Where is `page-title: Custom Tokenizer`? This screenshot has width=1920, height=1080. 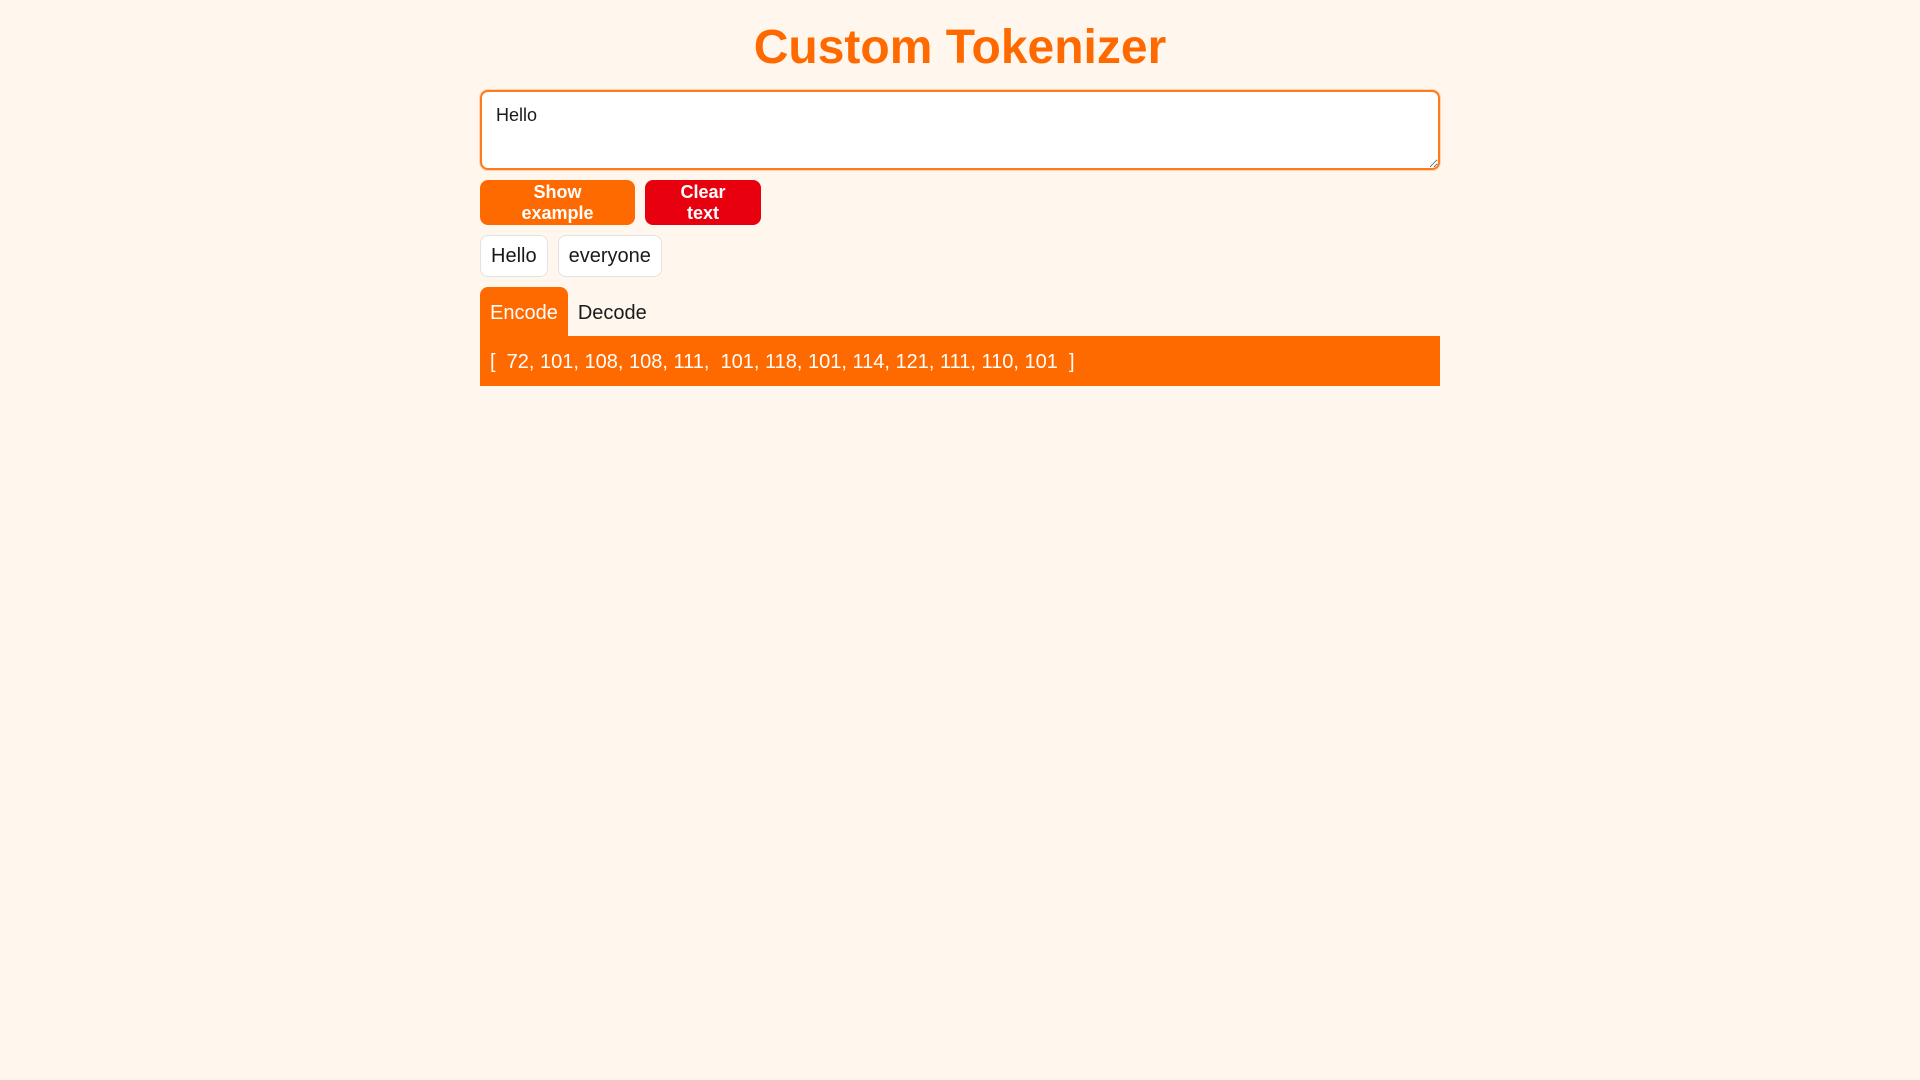 page-title: Custom Tokenizer is located at coordinates (960, 47).